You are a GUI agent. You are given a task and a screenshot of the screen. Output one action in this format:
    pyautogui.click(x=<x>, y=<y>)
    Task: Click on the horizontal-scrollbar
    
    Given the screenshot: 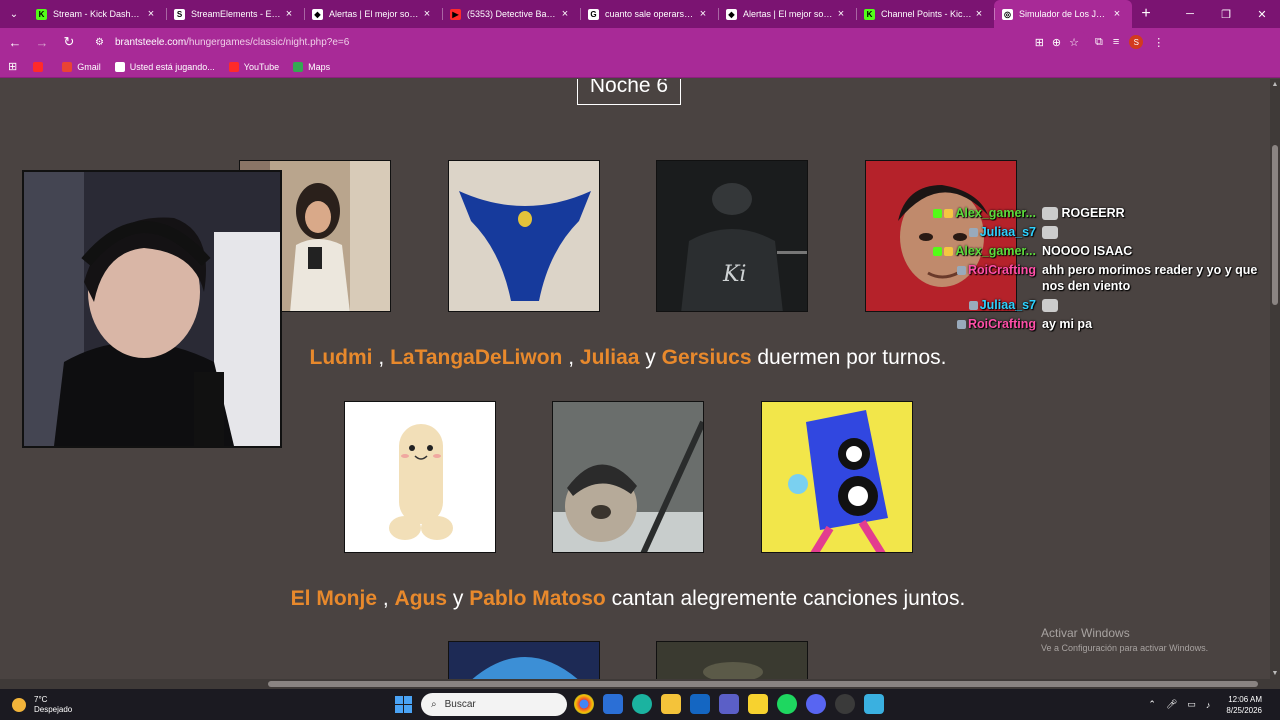 What is the action you would take?
    pyautogui.click(x=640, y=684)
    